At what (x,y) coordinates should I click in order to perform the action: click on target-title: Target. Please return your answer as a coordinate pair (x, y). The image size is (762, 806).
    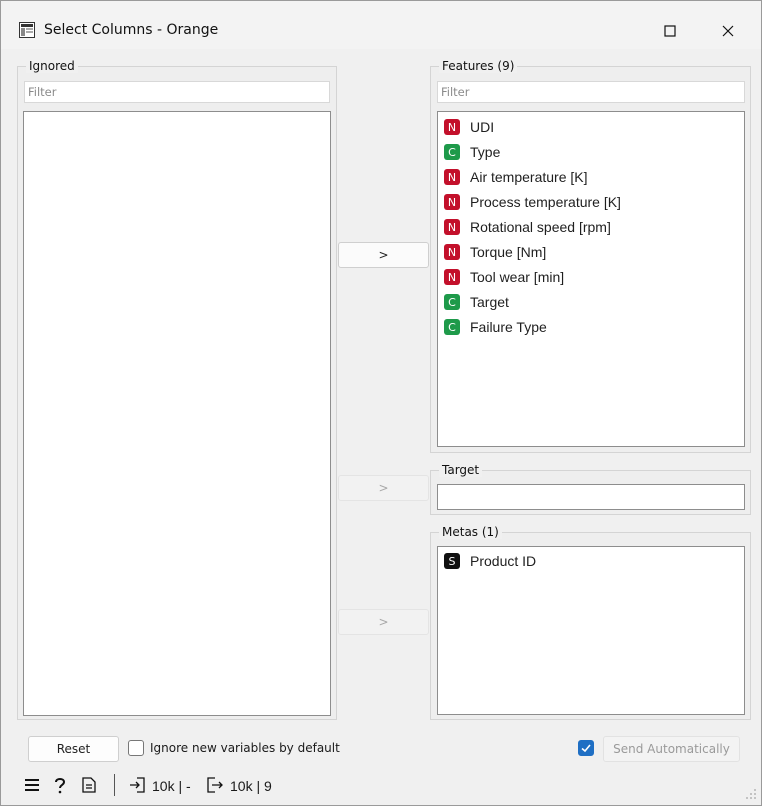
    Looking at the image, I should click on (461, 470).